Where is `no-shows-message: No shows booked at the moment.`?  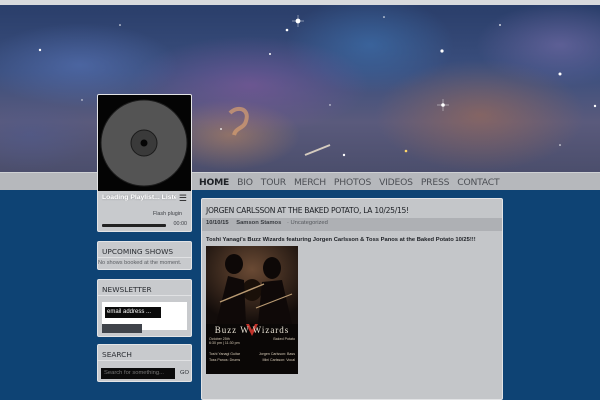 no-shows-message: No shows booked at the moment. is located at coordinates (140, 263).